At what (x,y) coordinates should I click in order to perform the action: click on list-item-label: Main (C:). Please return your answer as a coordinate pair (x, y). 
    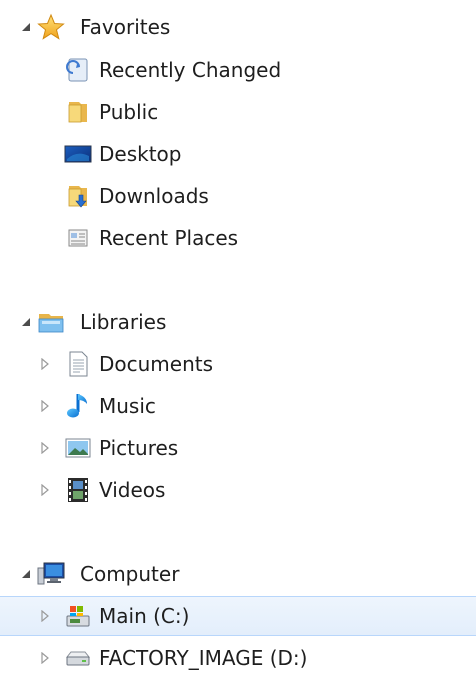
    Looking at the image, I should click on (144, 616).